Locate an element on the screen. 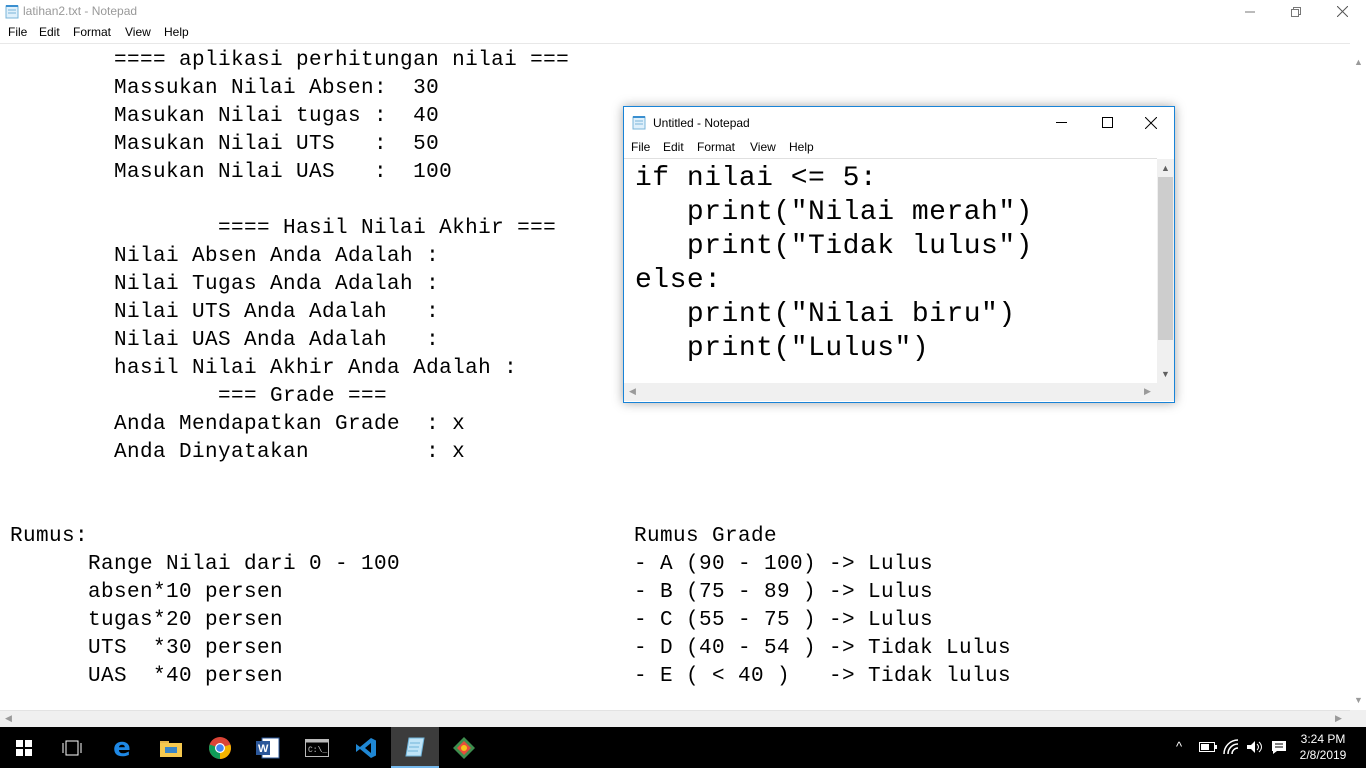  text-line: absen*10 persen is located at coordinates (147, 592).